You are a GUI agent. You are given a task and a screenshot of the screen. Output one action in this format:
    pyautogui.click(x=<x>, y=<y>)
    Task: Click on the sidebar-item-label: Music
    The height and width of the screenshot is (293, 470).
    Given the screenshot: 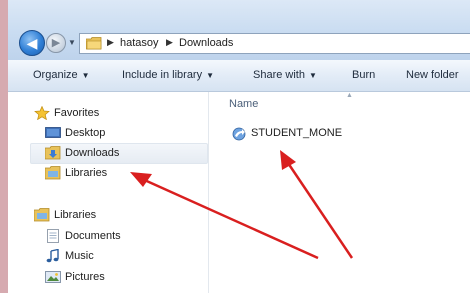 What is the action you would take?
    pyautogui.click(x=79, y=256)
    